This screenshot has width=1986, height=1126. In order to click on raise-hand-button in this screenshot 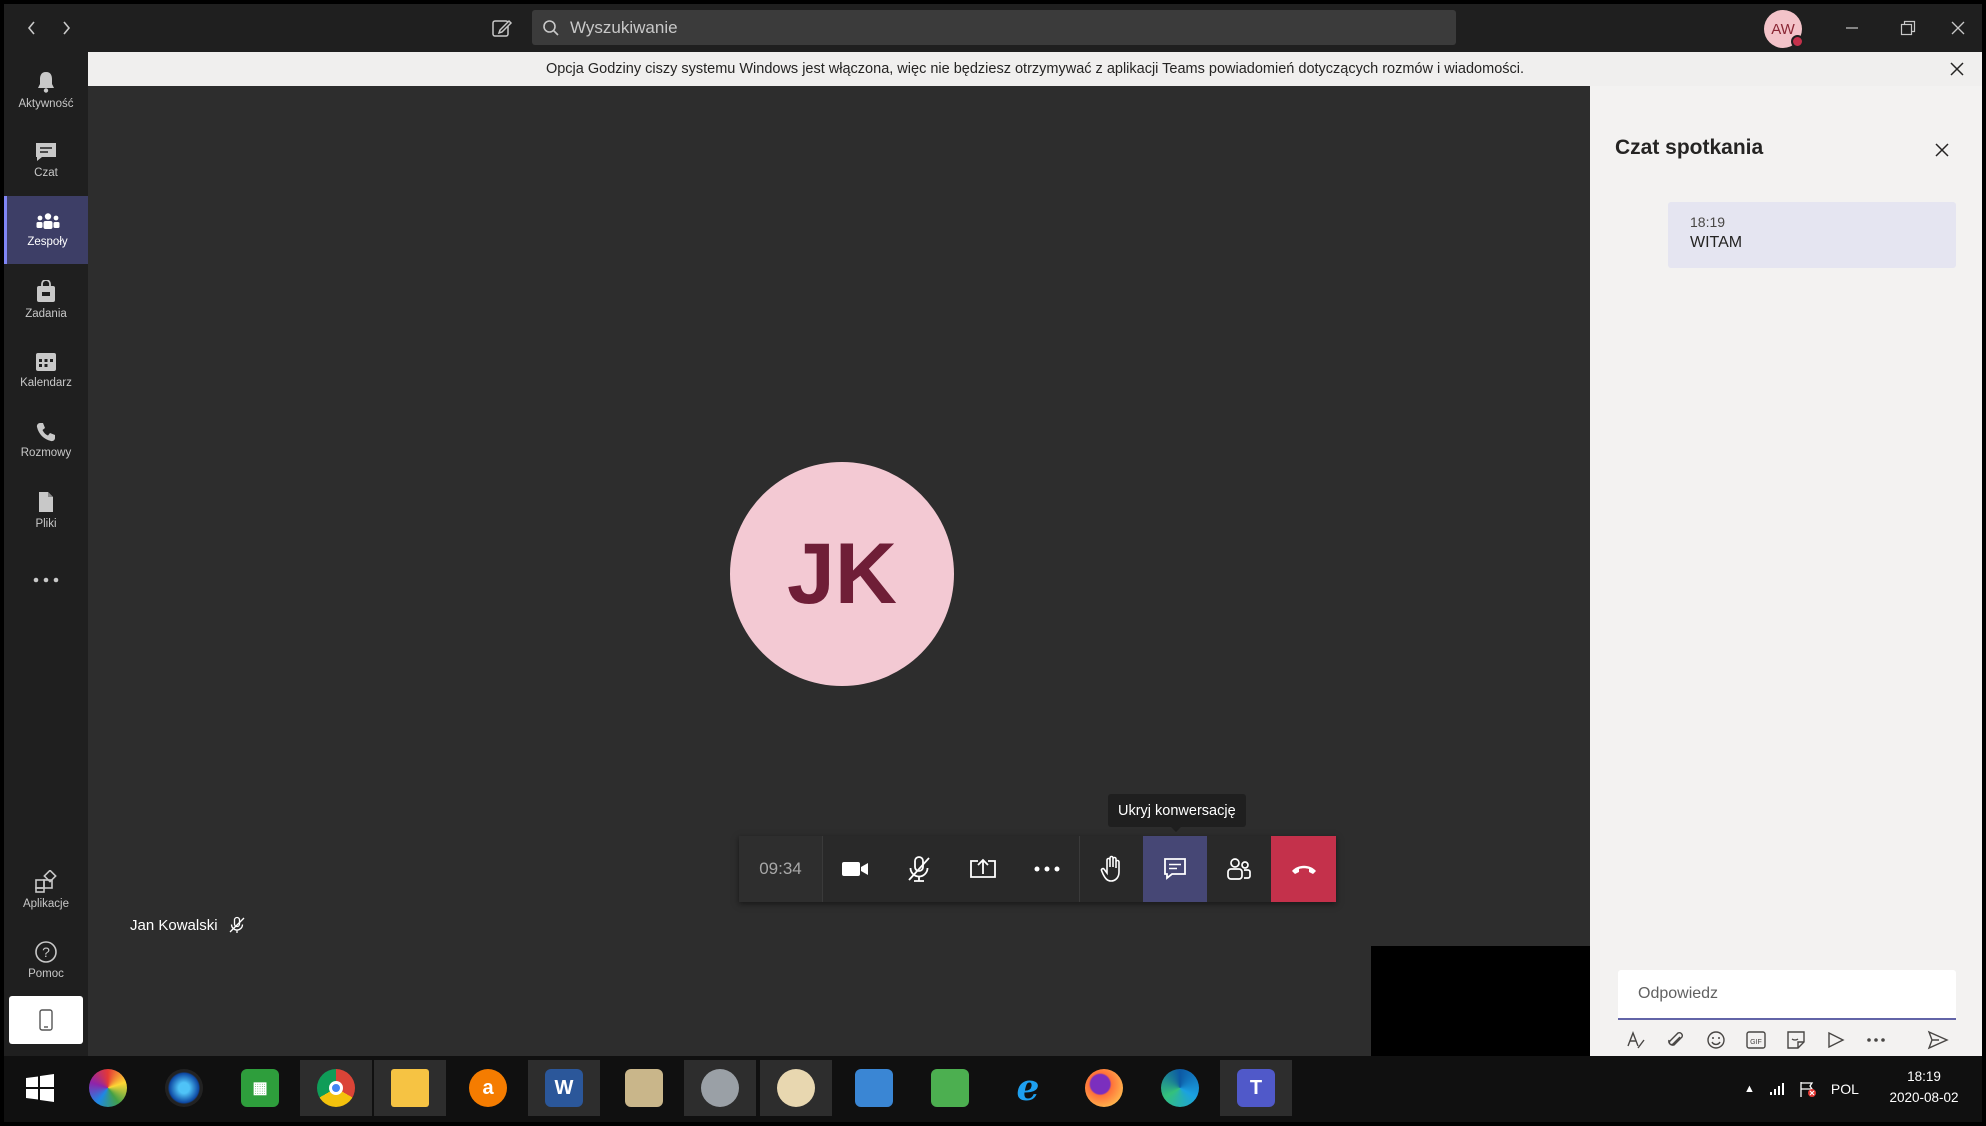, I will do `click(1111, 869)`.